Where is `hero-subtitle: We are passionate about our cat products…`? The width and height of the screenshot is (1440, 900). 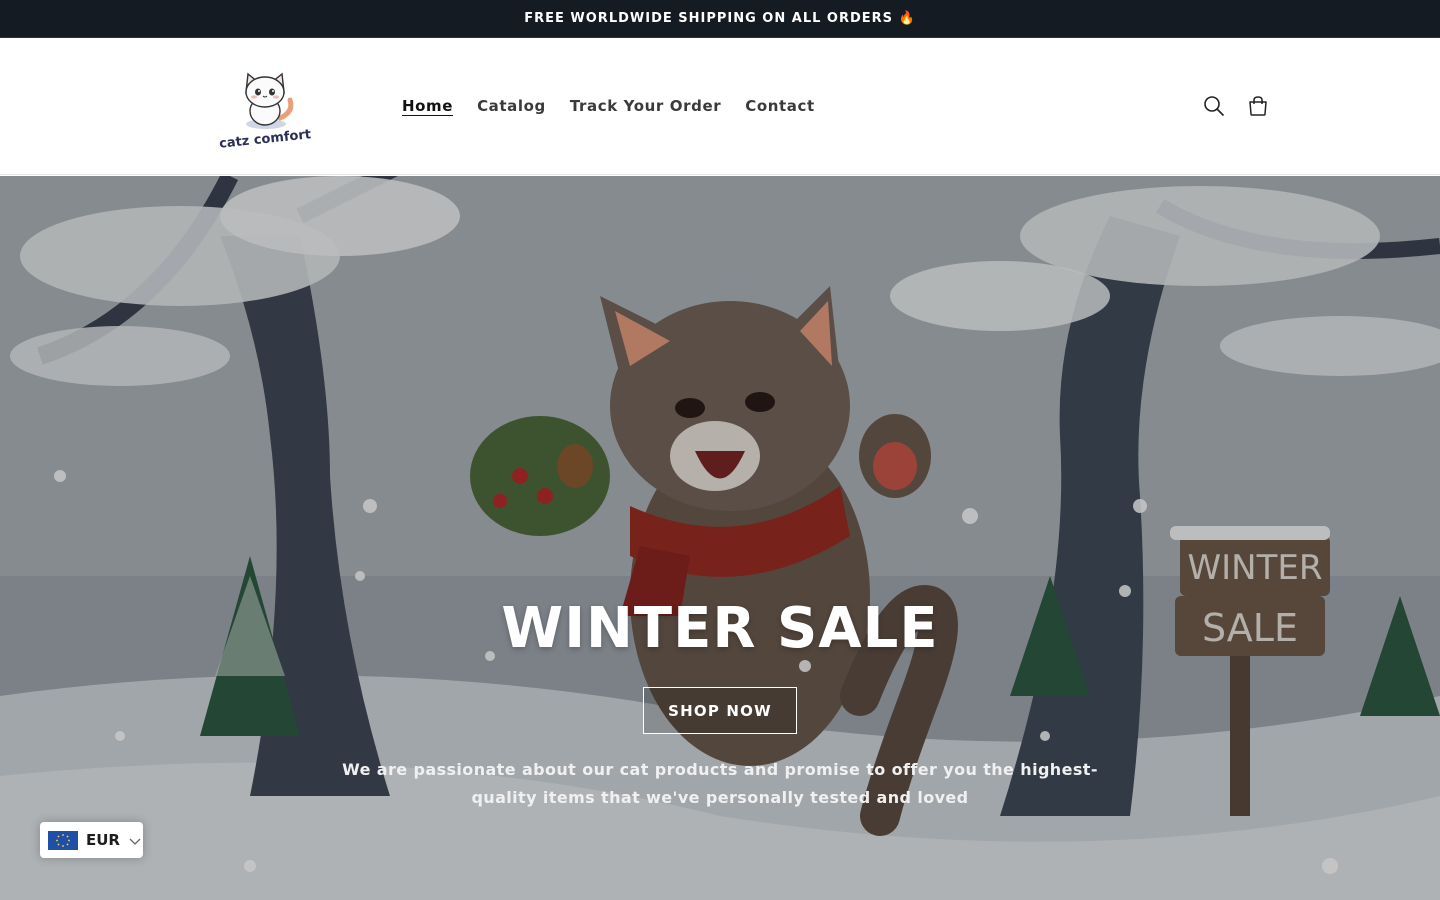 hero-subtitle: We are passionate about our cat products… is located at coordinates (720, 783).